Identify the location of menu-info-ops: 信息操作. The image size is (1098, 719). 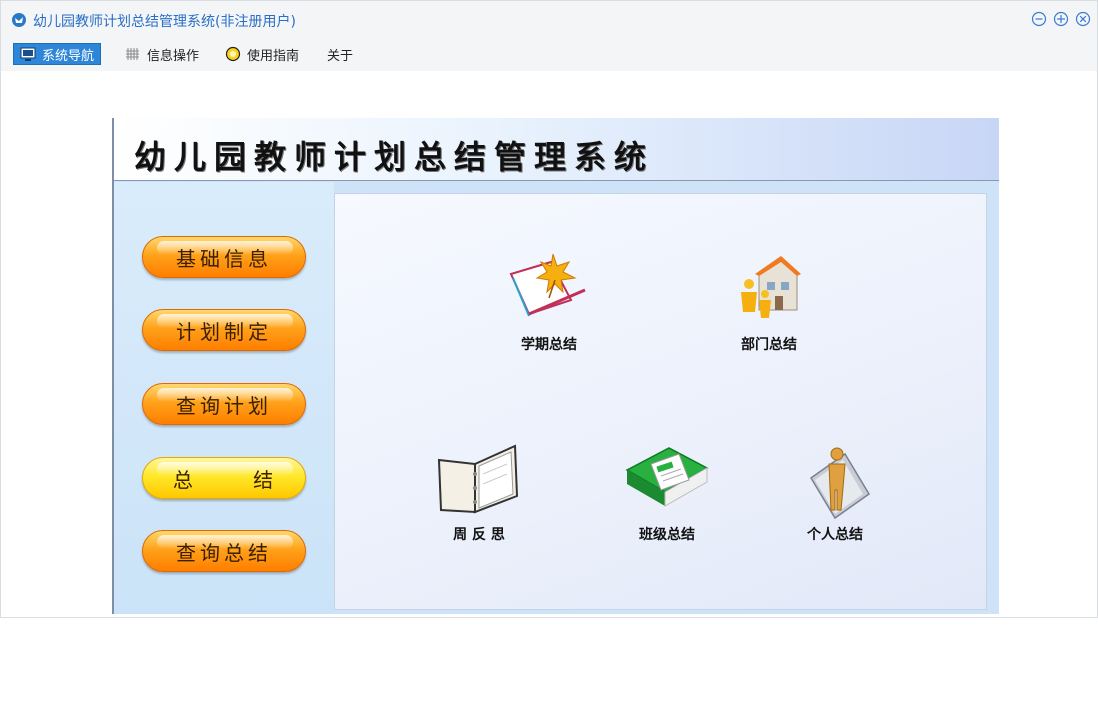
(162, 54).